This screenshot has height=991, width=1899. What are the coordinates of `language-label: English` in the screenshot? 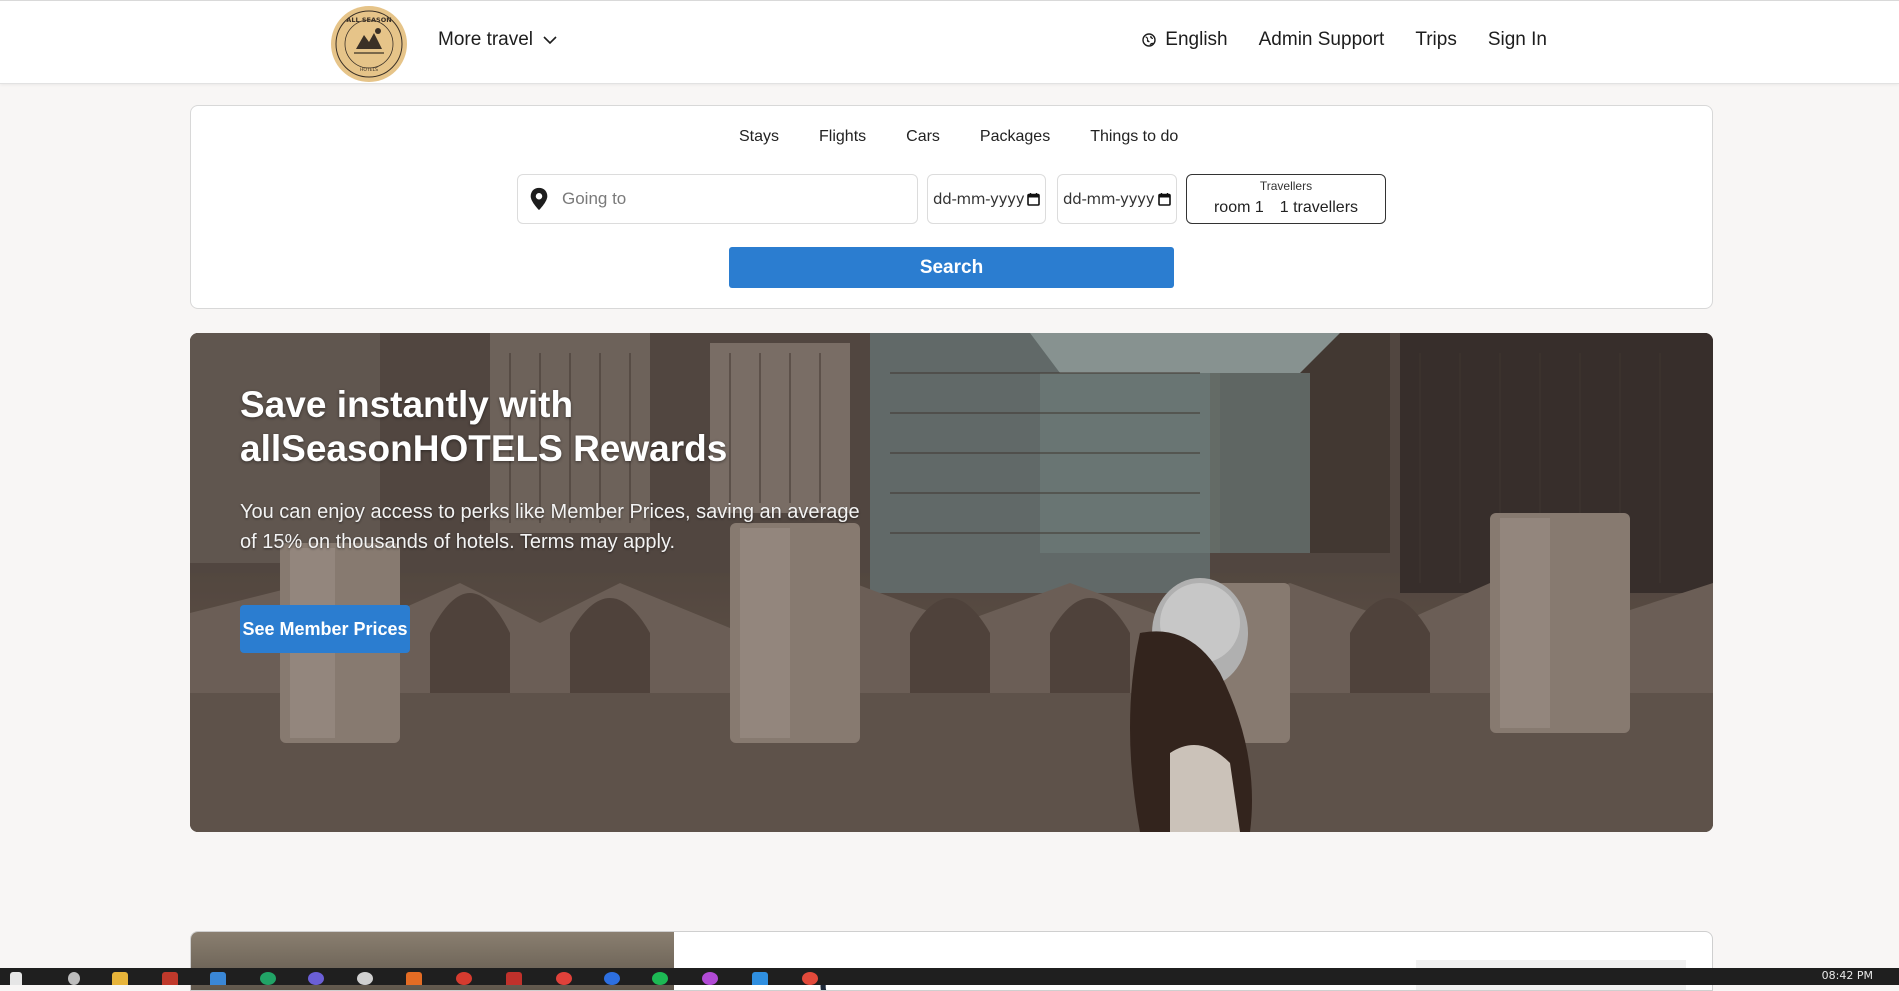 It's located at (1196, 39).